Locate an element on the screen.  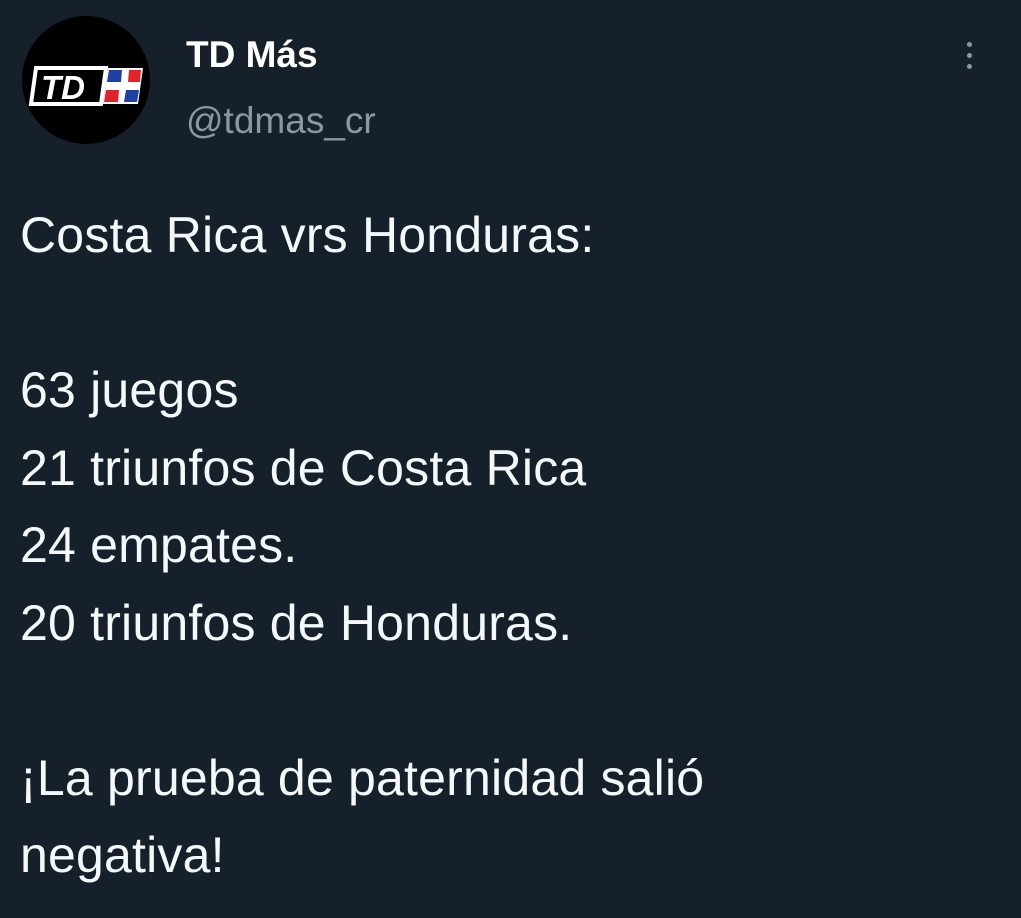
tweet-line: negativa! is located at coordinates (122, 855).